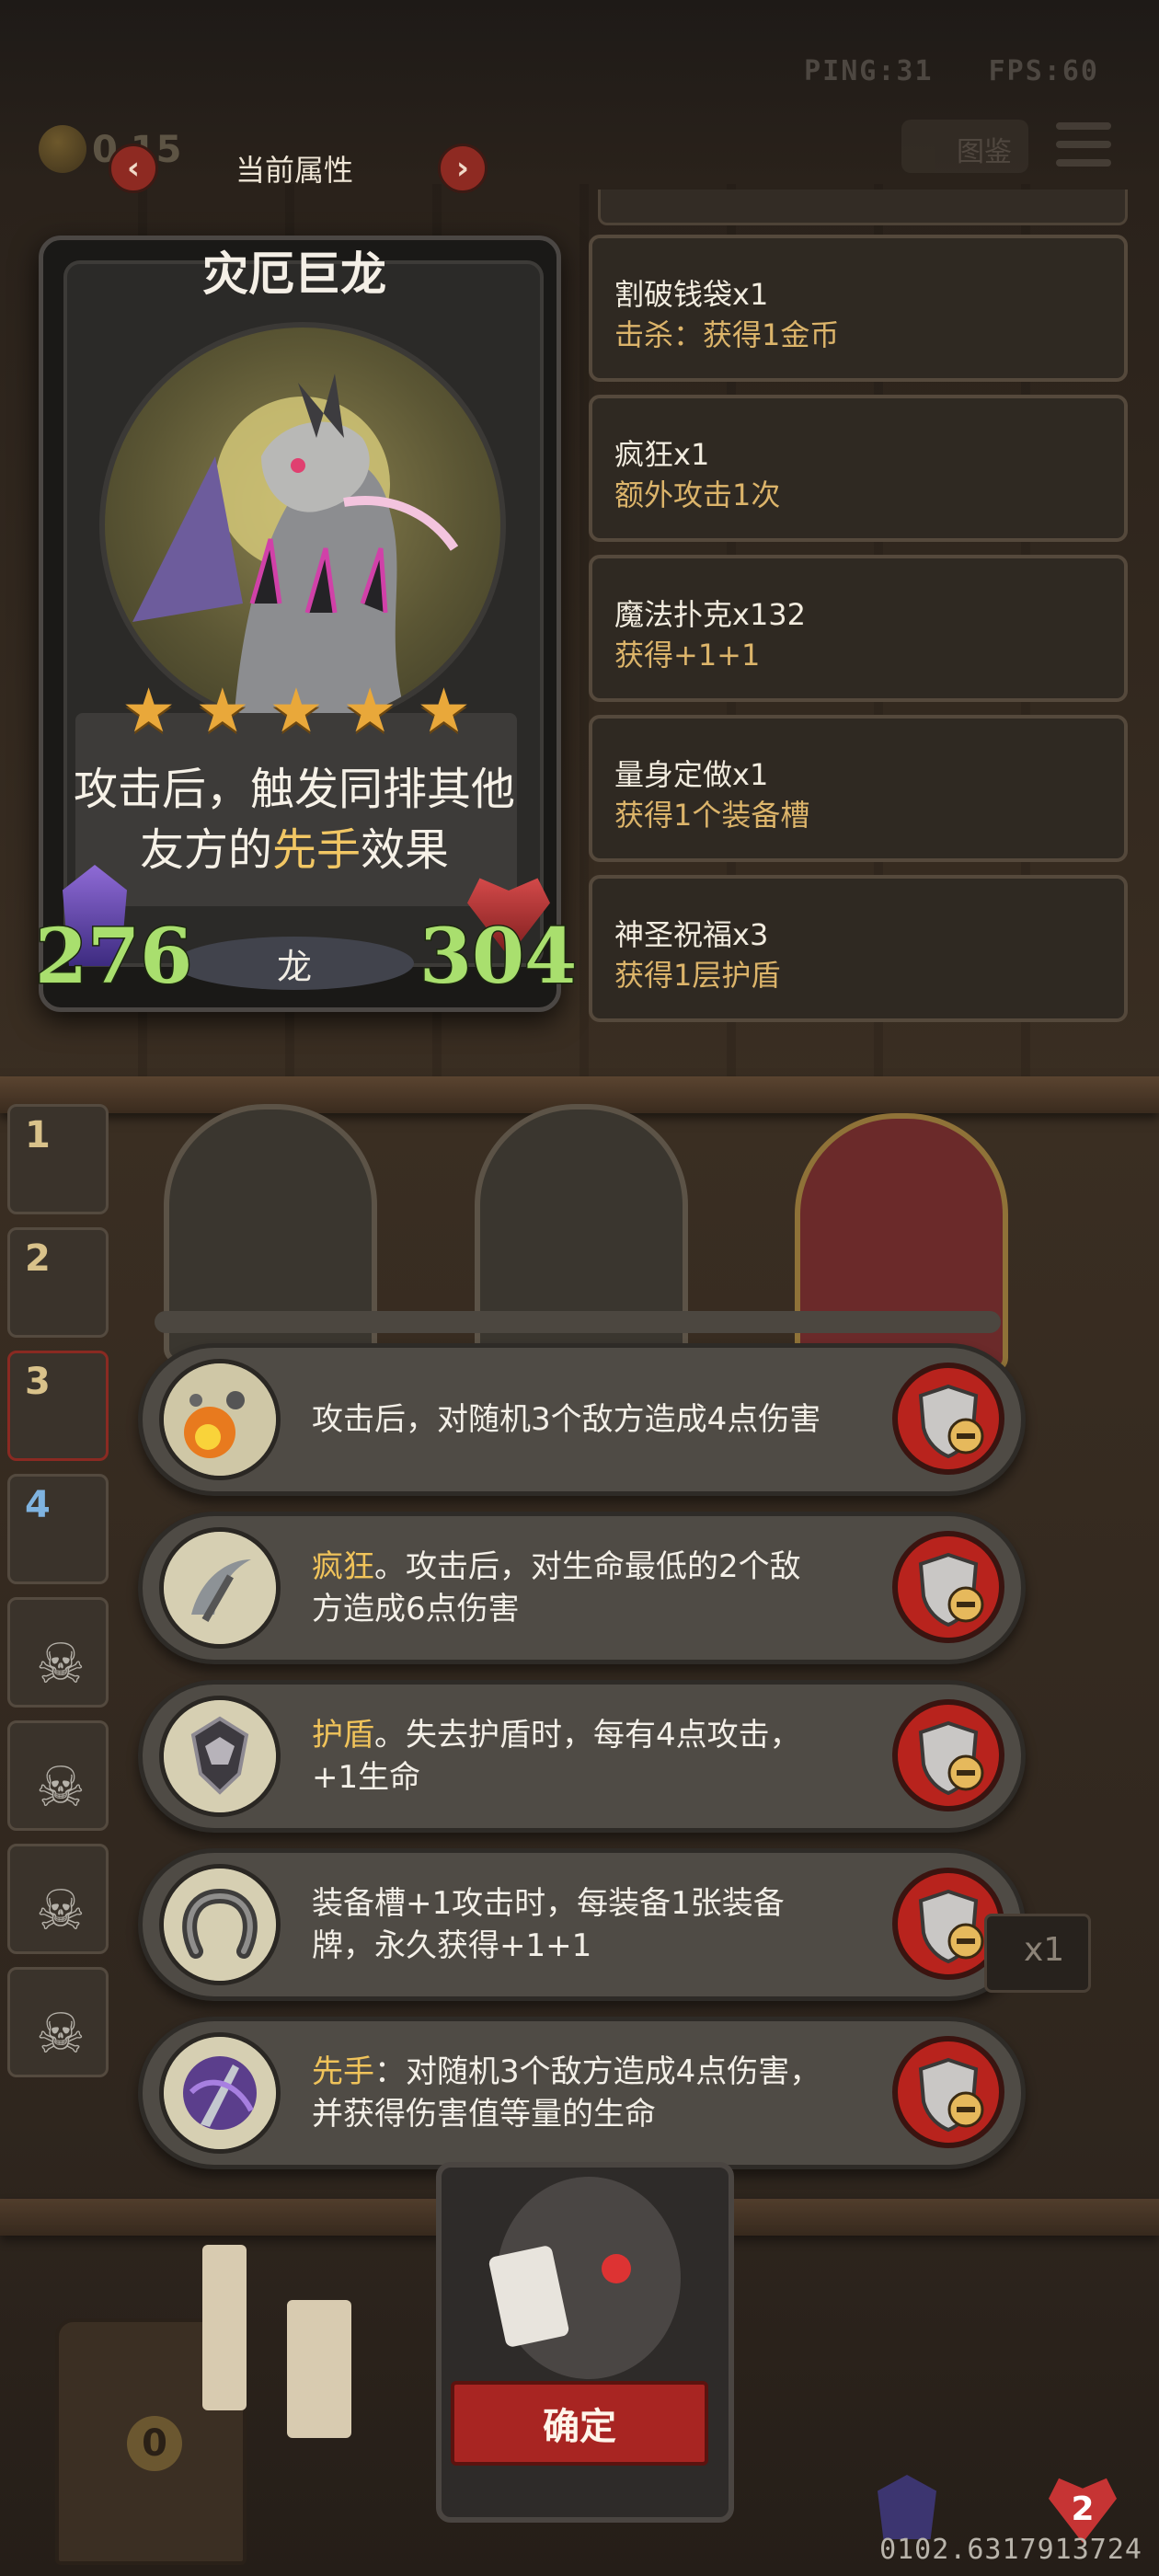  I want to click on slot-number: 1, so click(38, 1135).